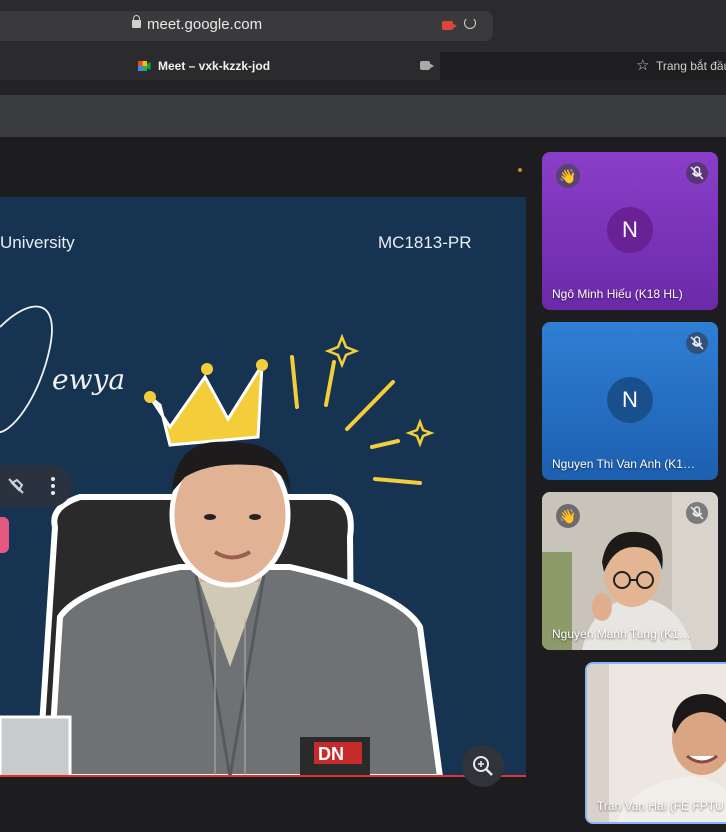  I want to click on zoom-button, so click(483, 766).